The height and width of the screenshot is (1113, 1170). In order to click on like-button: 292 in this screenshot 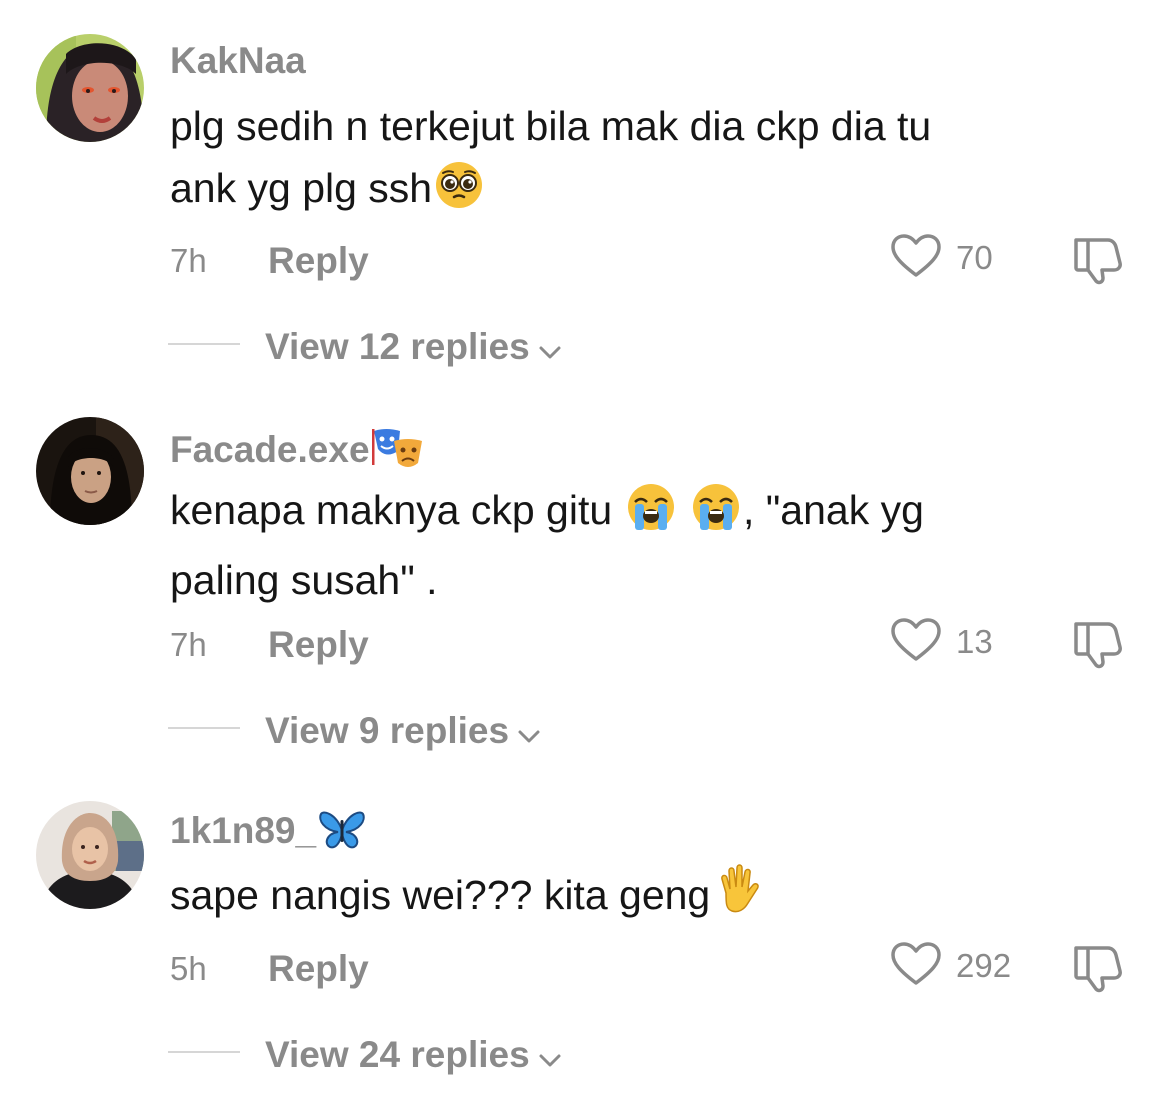, I will do `click(951, 964)`.